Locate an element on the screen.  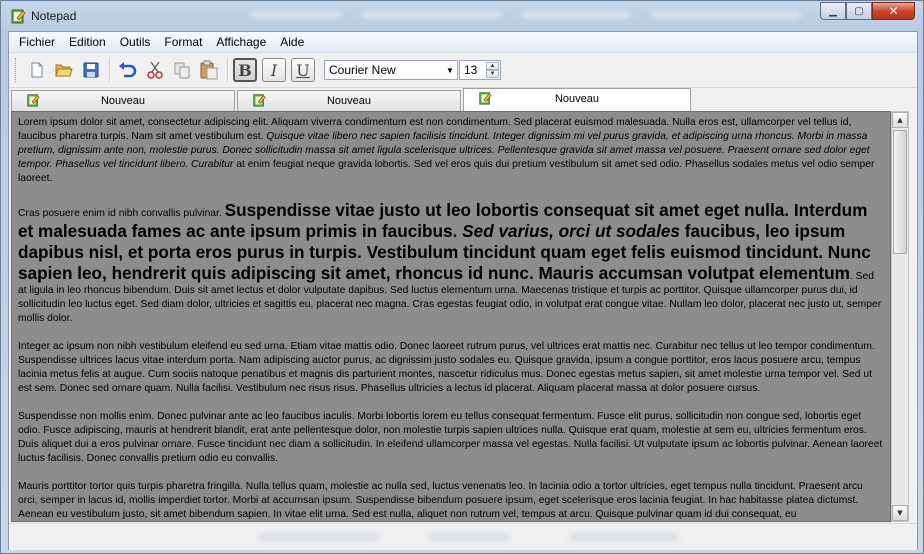
underline-button: U is located at coordinates (303, 70).